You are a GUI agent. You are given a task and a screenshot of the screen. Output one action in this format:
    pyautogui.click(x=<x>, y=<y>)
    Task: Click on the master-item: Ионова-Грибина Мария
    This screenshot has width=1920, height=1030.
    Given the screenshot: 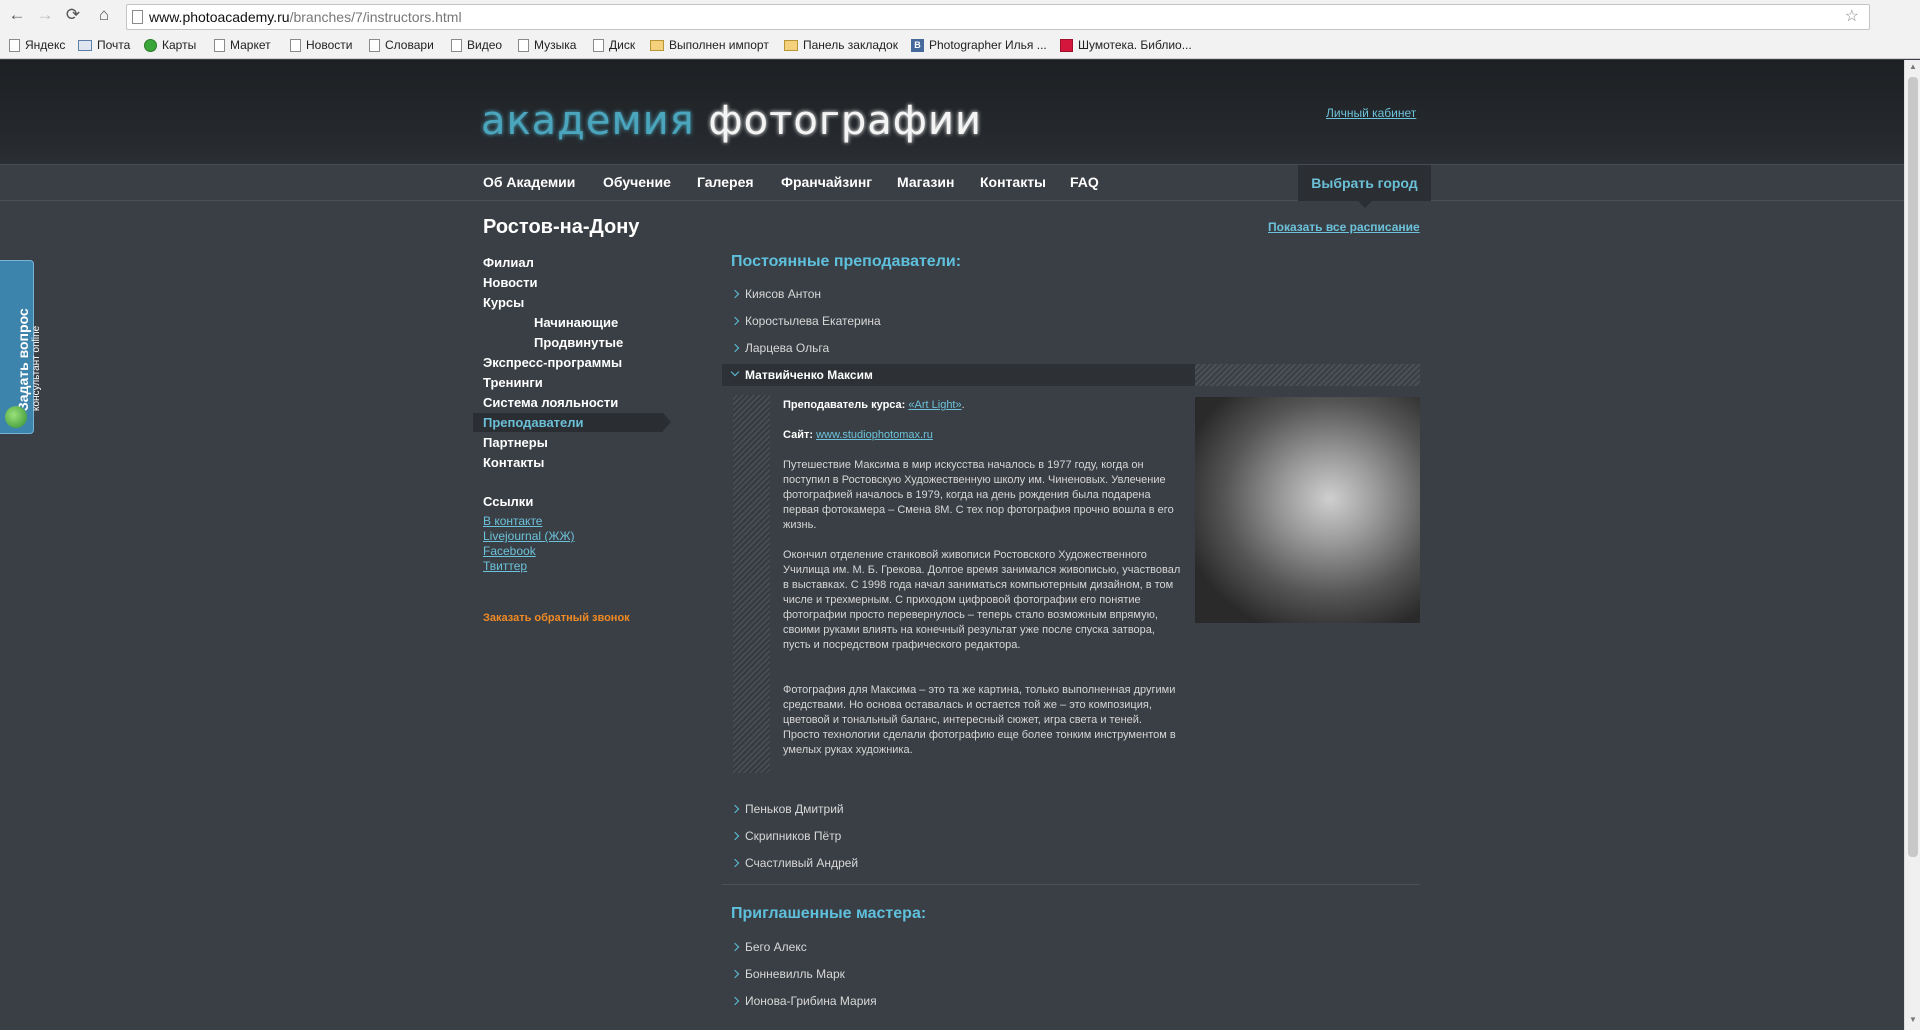 What is the action you would take?
    pyautogui.click(x=804, y=1001)
    